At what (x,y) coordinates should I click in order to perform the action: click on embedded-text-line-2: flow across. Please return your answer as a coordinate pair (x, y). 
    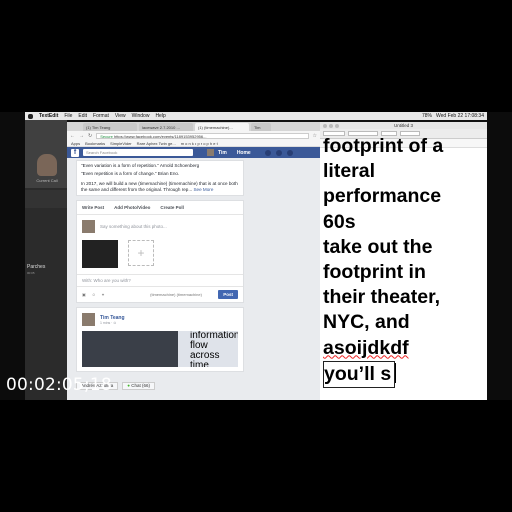
    Looking at the image, I should click on (205, 350).